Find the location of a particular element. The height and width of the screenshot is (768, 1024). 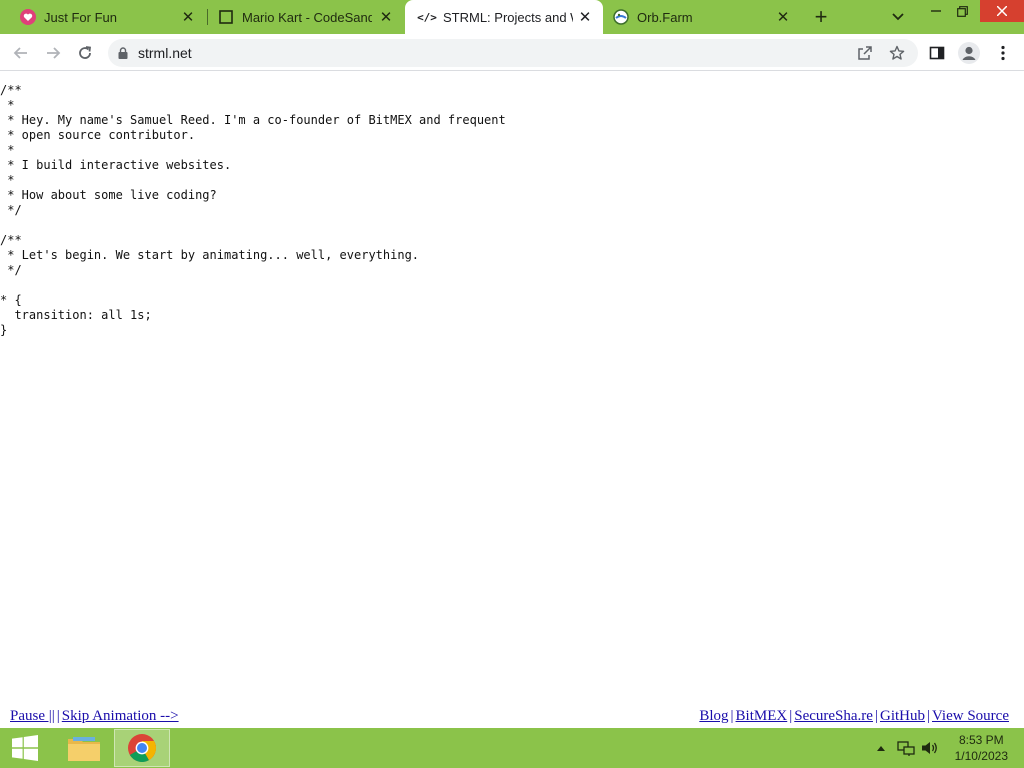

github-link: GitHub is located at coordinates (902, 716).